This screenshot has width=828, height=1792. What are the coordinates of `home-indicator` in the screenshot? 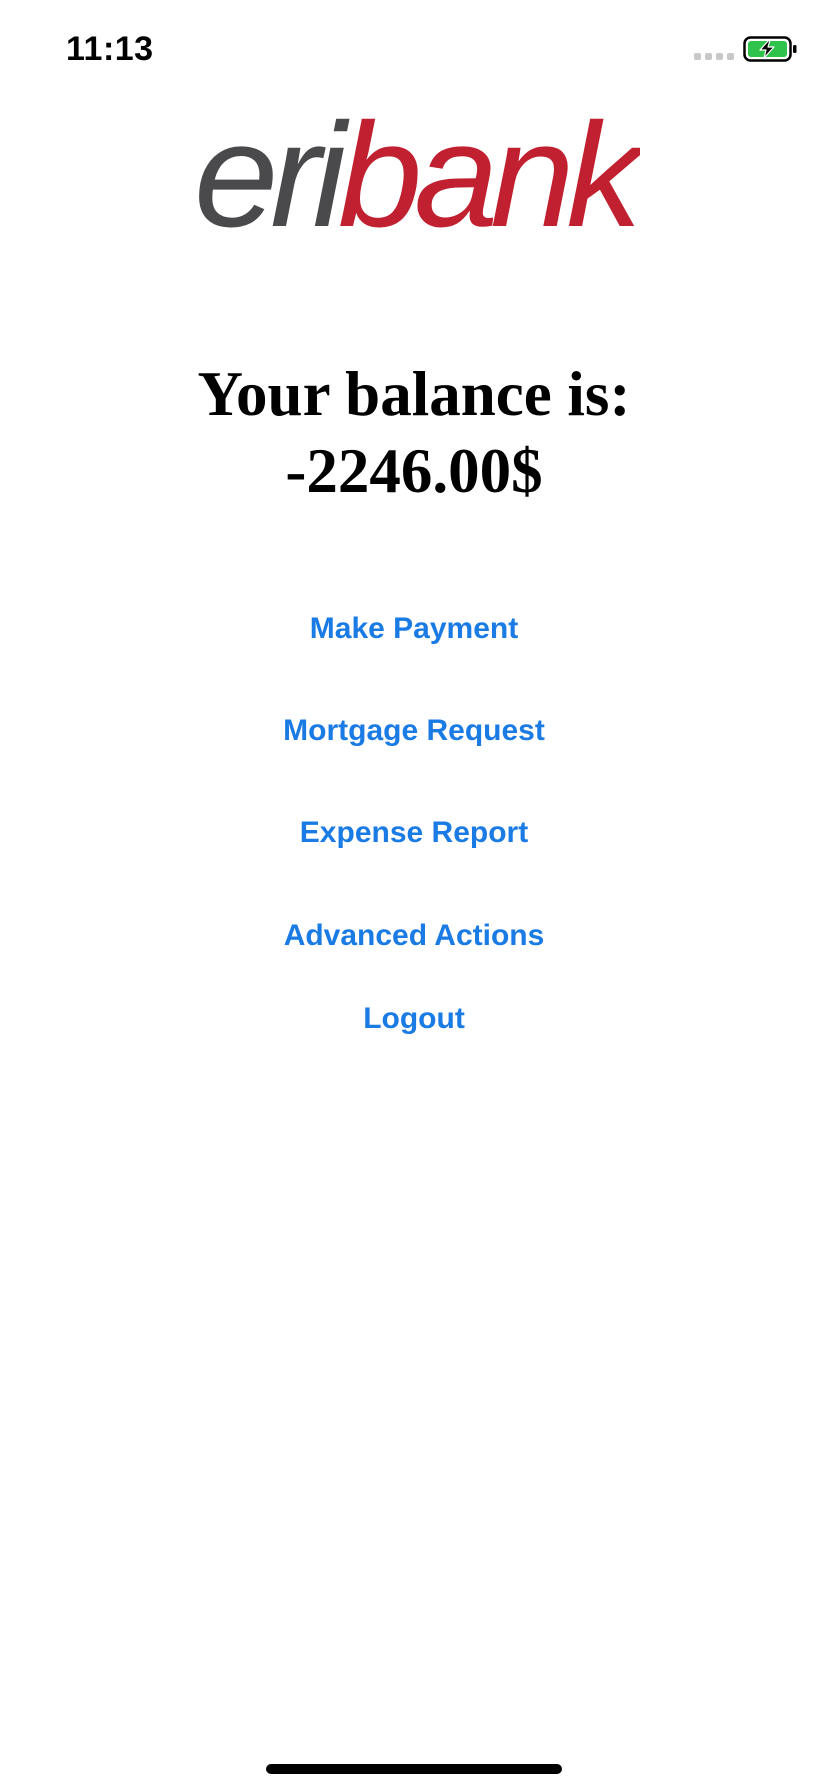 It's located at (414, 1769).